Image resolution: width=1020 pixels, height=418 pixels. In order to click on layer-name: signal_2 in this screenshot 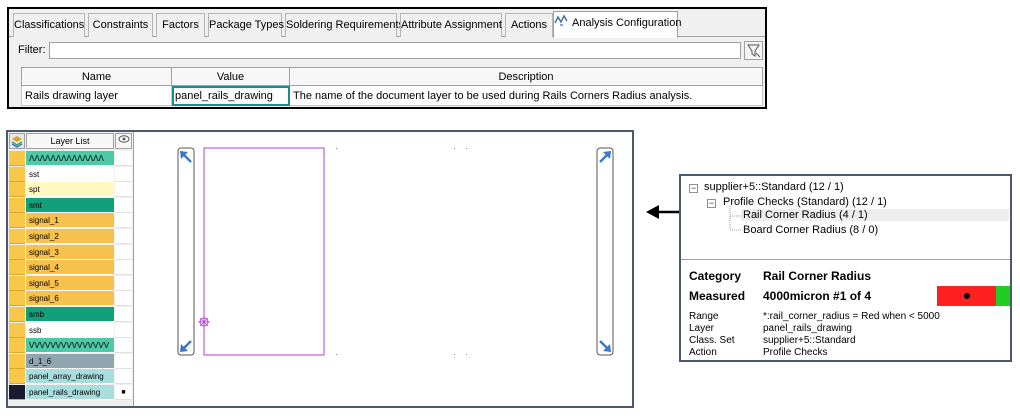, I will do `click(70, 236)`.